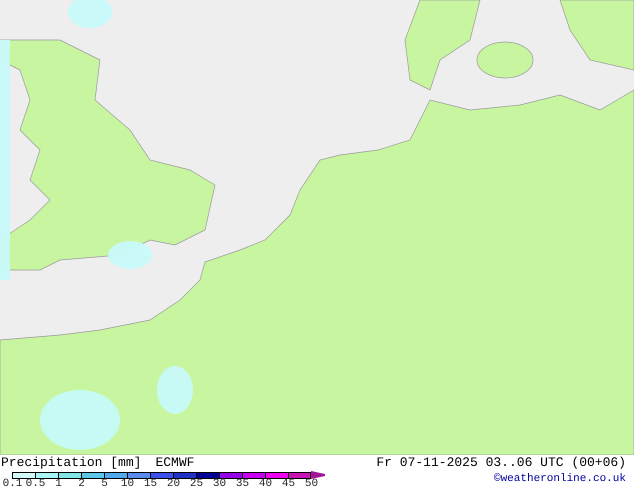  What do you see at coordinates (196, 484) in the screenshot?
I see `legend-tick-label: 25` at bounding box center [196, 484].